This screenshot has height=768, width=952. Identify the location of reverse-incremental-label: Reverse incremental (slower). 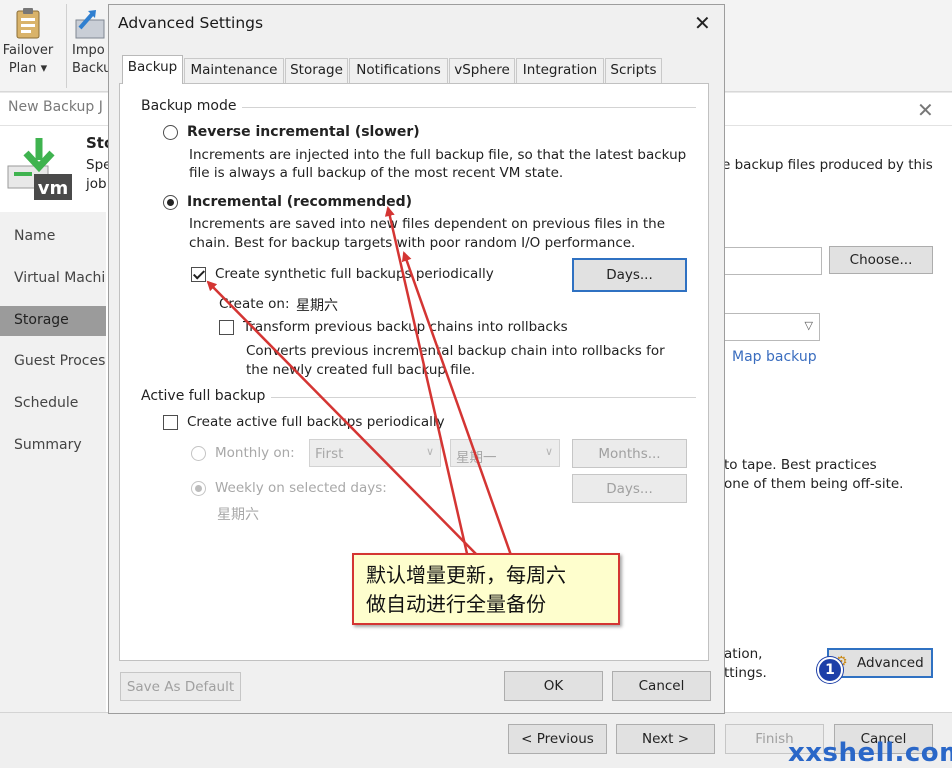
(303, 132).